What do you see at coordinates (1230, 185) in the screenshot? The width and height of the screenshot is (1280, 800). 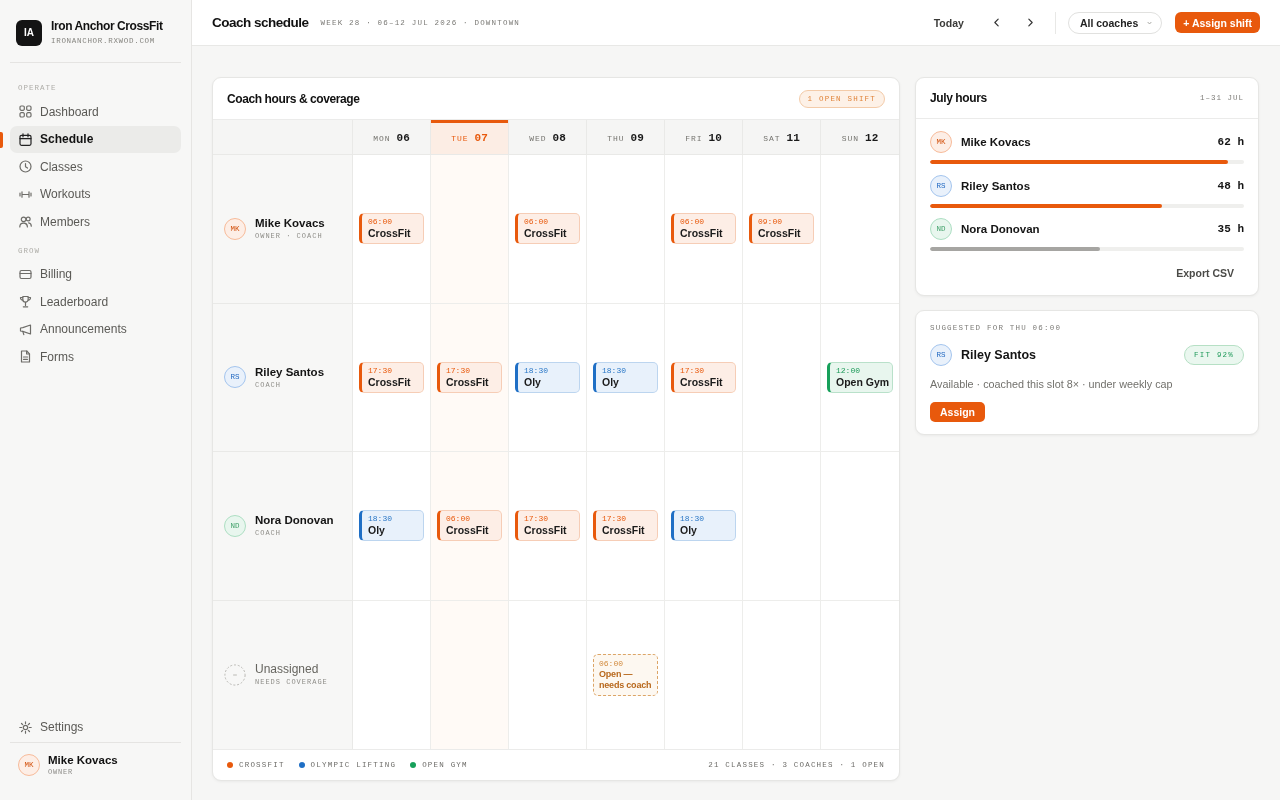 I see `hours-value: 48 h` at bounding box center [1230, 185].